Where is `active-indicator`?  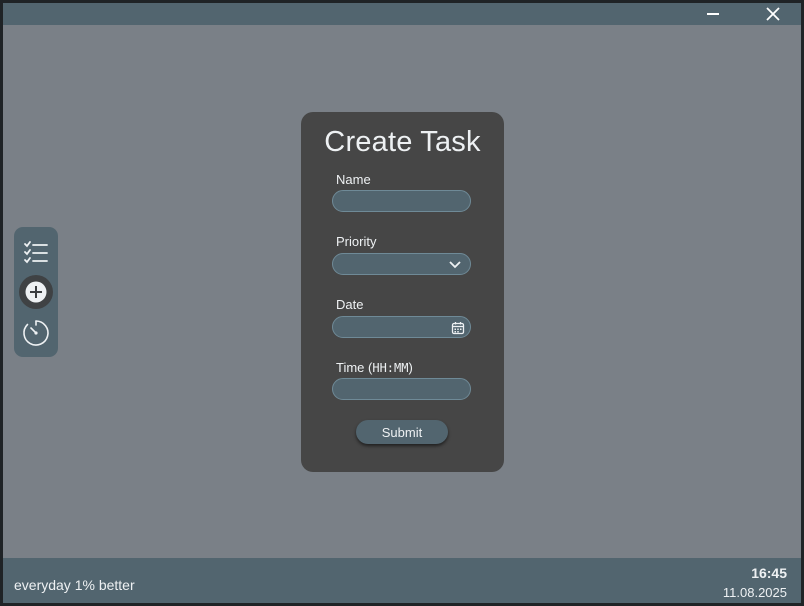
active-indicator is located at coordinates (36, 292).